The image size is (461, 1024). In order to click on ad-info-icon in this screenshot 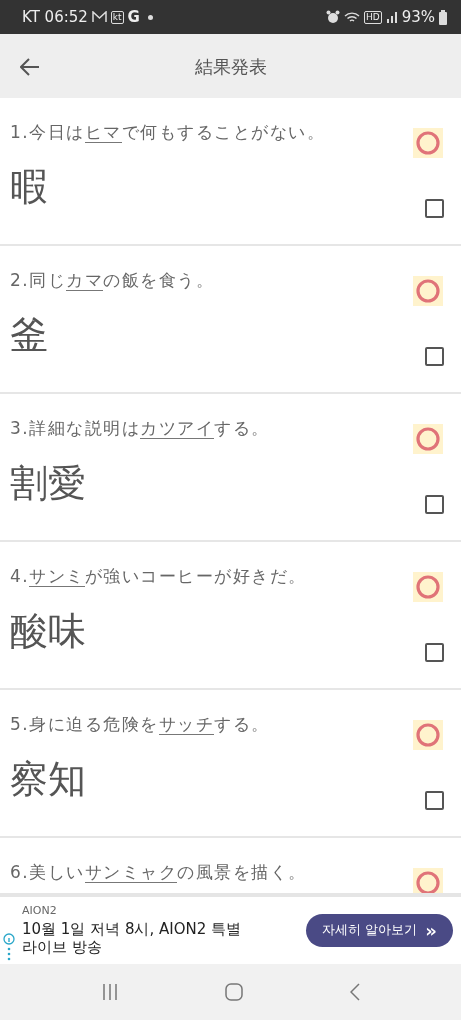, I will do `click(9, 948)`.